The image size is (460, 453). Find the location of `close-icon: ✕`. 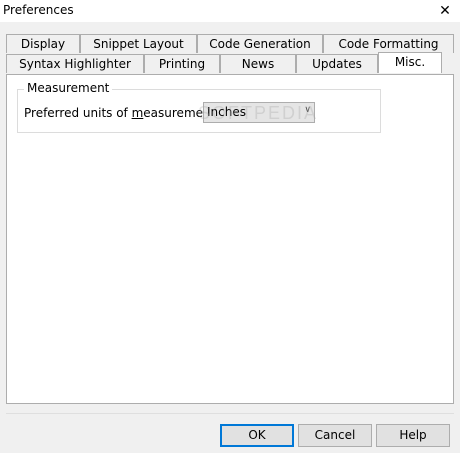

close-icon: ✕ is located at coordinates (445, 11).